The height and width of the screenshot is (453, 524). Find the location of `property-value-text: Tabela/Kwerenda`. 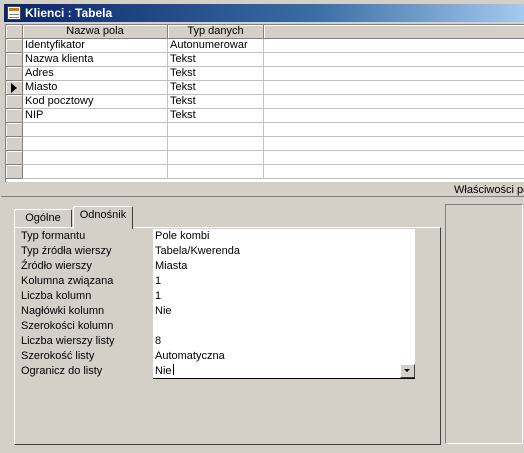

property-value-text: Tabela/Kwerenda is located at coordinates (198, 251).